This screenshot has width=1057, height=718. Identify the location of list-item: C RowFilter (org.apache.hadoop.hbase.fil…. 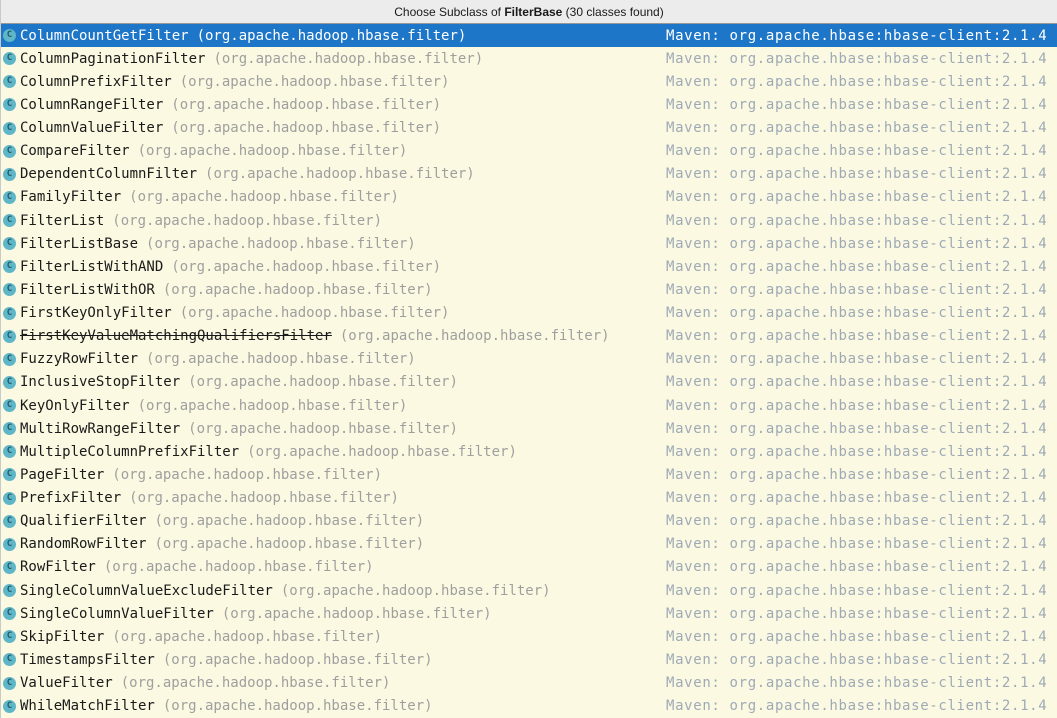
(529, 567).